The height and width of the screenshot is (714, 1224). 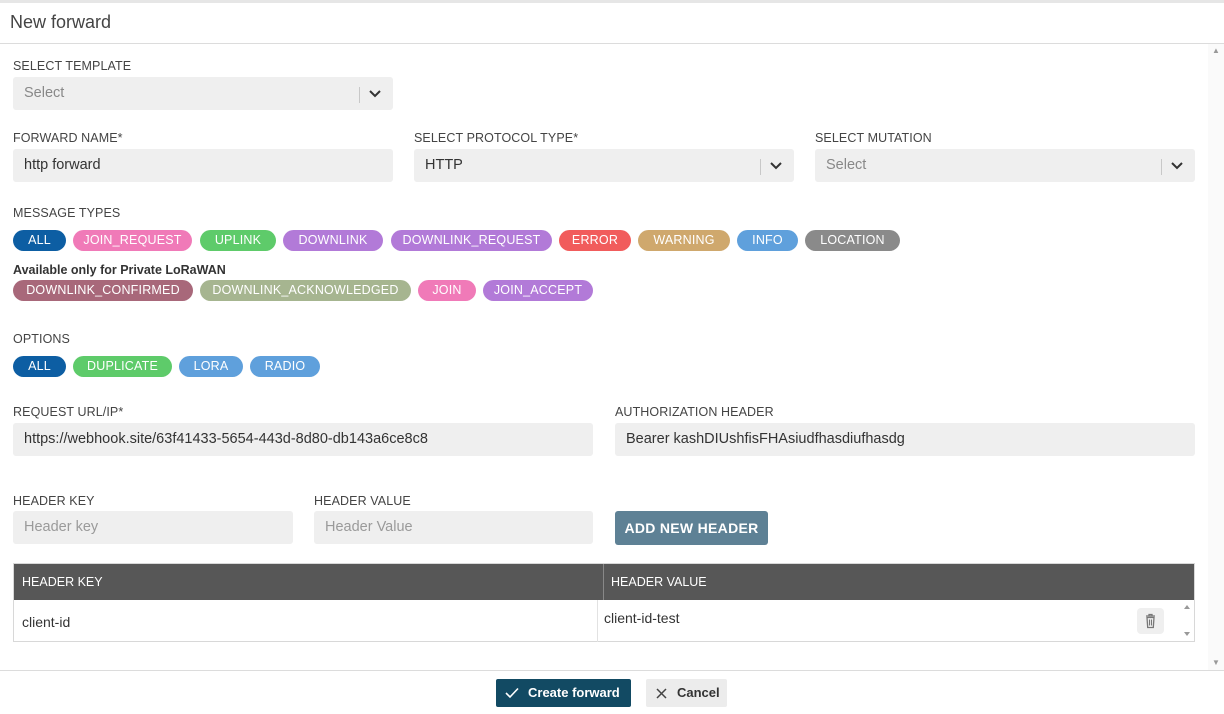 What do you see at coordinates (362, 501) in the screenshot?
I see `header-value-label: HEADER VALUE` at bounding box center [362, 501].